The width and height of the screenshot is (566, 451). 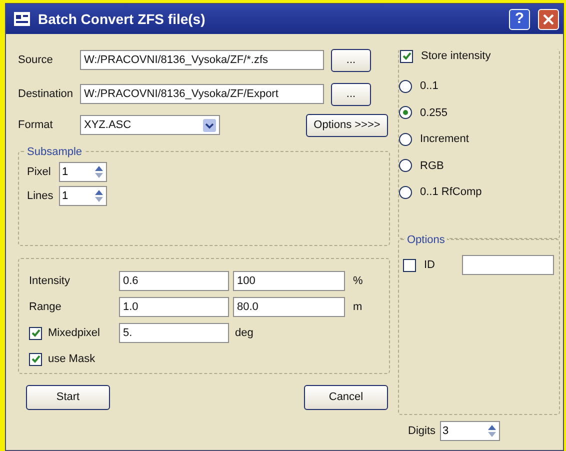 What do you see at coordinates (22, 19) in the screenshot?
I see `app-icon` at bounding box center [22, 19].